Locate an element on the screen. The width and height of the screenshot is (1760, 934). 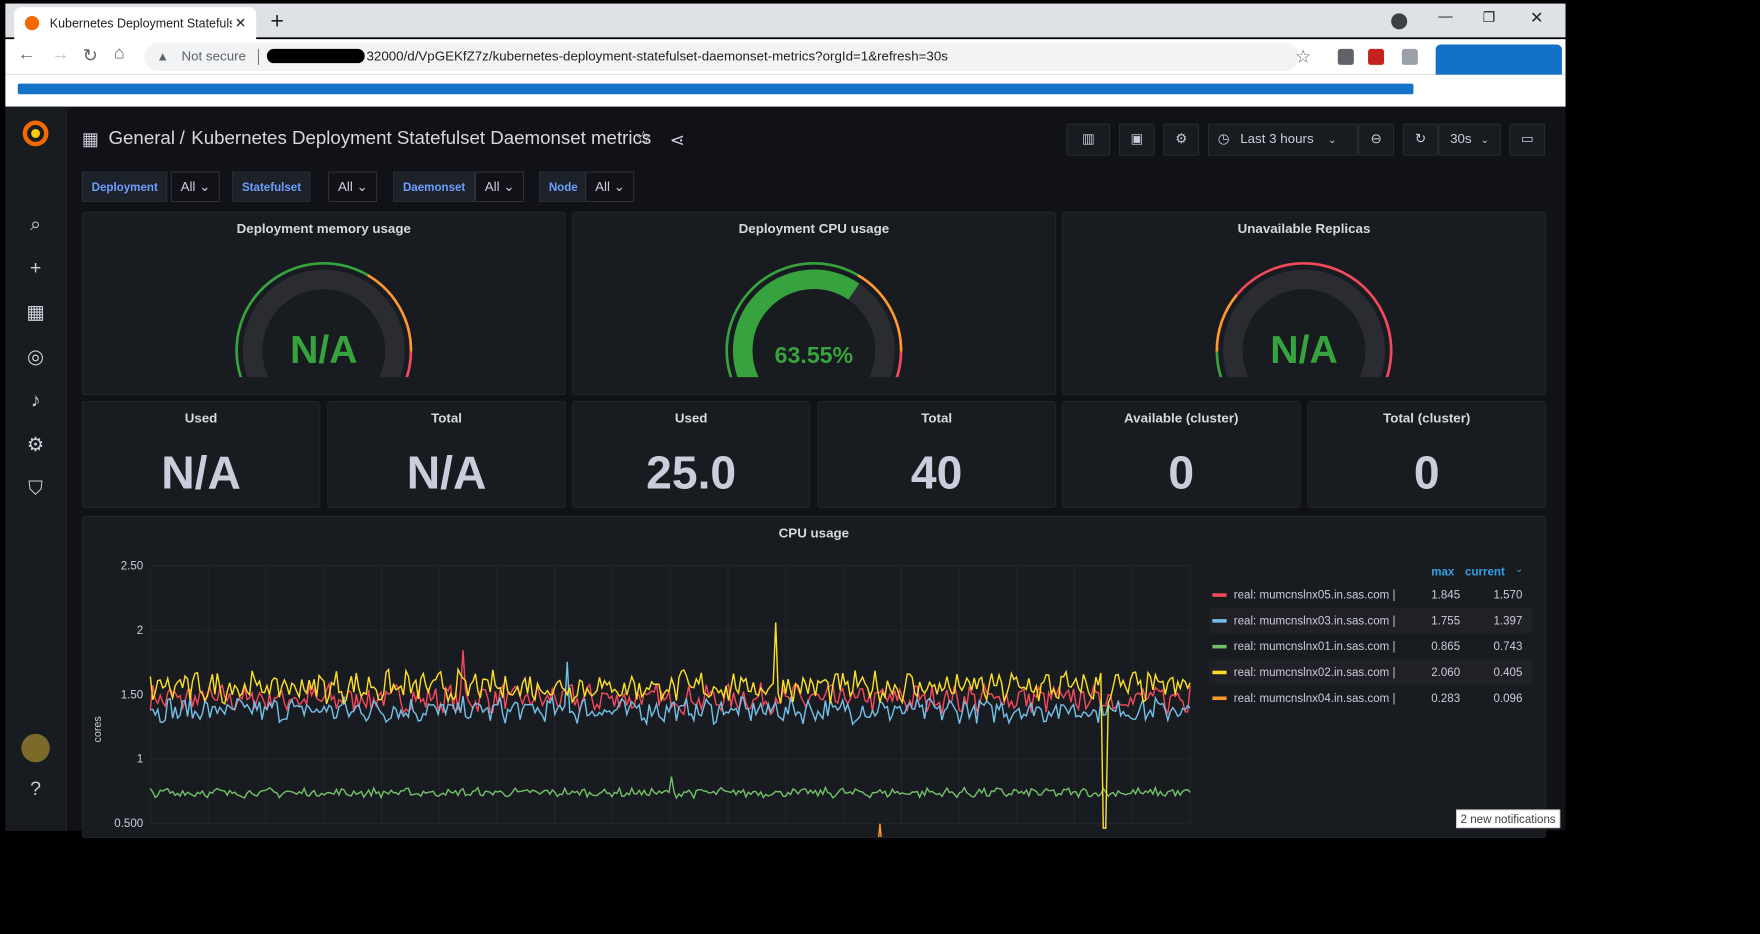
legend-max-value: 2.060 is located at coordinates (1446, 672).